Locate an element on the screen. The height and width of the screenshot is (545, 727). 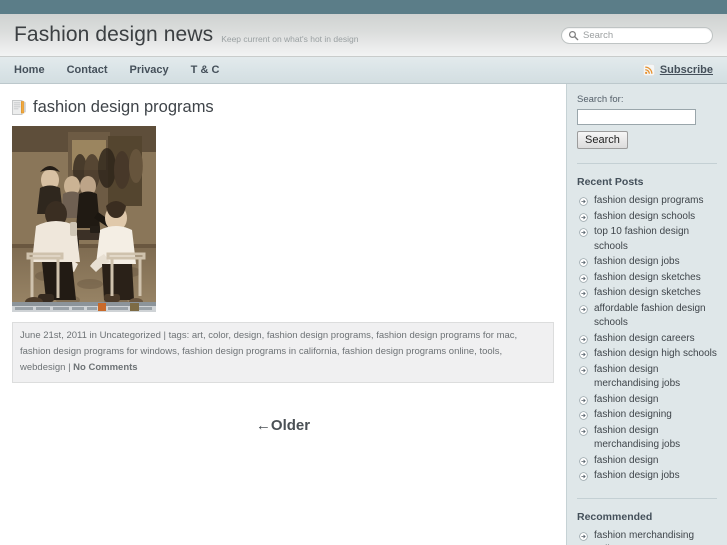
tag-link: fashion design programs online is located at coordinates (408, 351).